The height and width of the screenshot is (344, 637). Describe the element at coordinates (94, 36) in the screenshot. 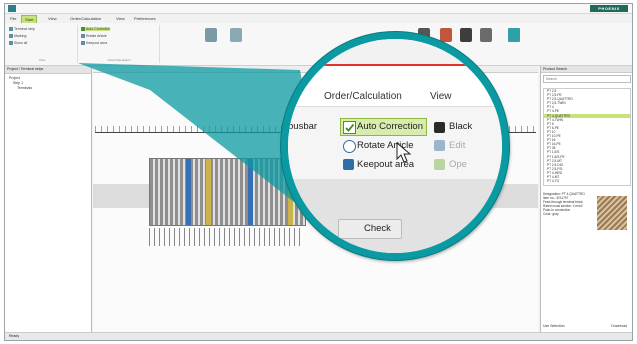

I see `ribbon-item-rotate-article: Rotate Article` at that location.